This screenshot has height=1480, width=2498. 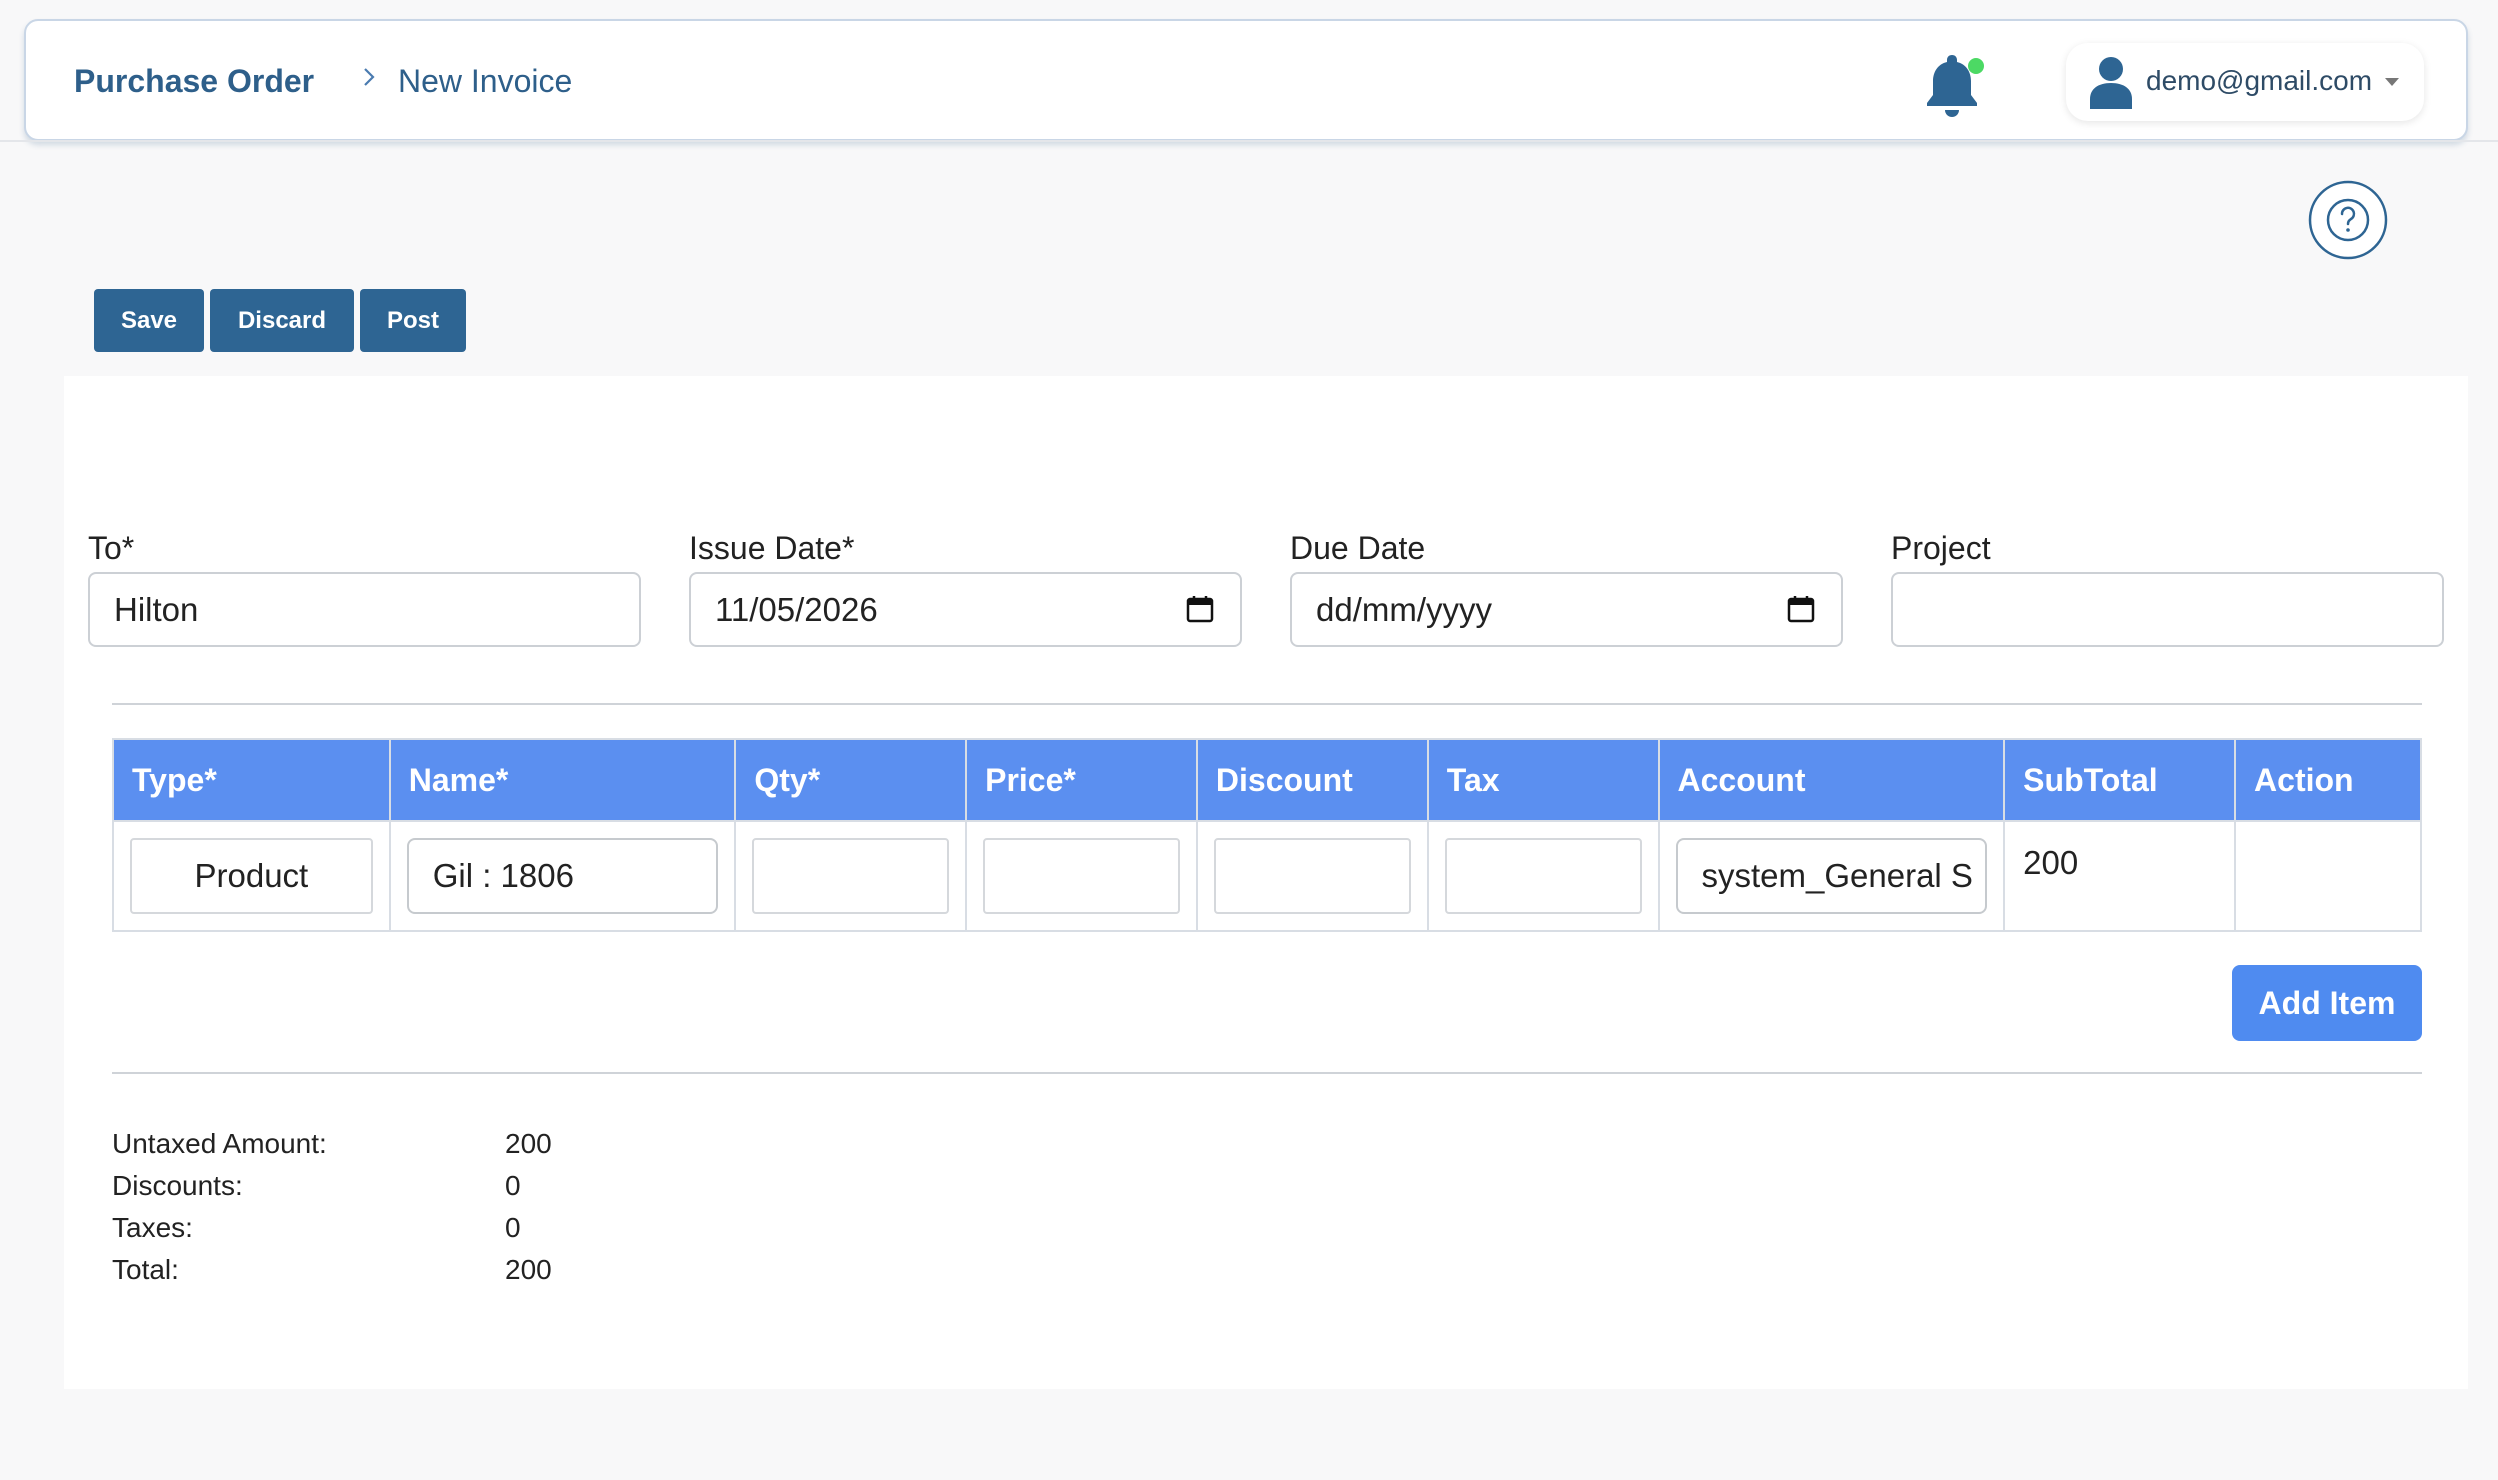 What do you see at coordinates (513, 1227) in the screenshot?
I see `taxes-value: 0` at bounding box center [513, 1227].